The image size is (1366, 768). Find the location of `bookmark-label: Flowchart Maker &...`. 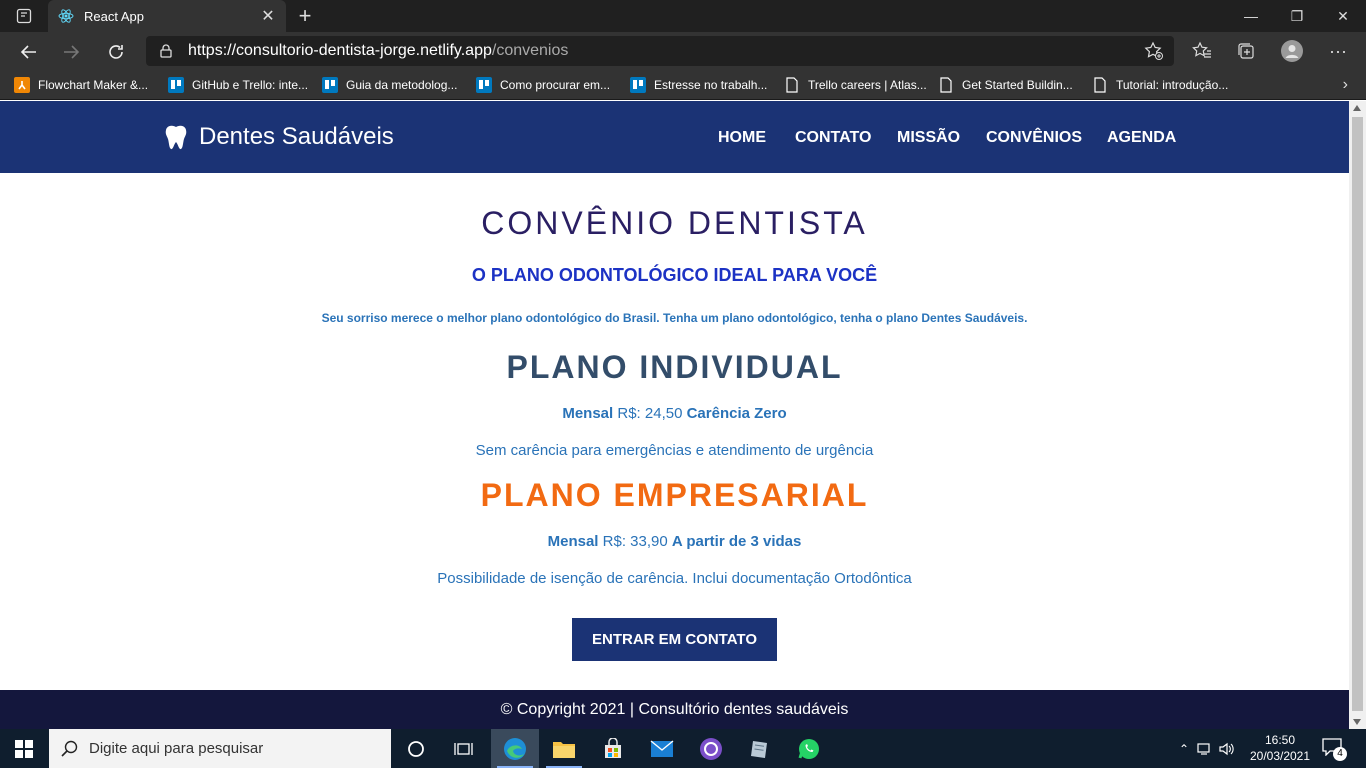

bookmark-label: Flowchart Maker &... is located at coordinates (93, 85).